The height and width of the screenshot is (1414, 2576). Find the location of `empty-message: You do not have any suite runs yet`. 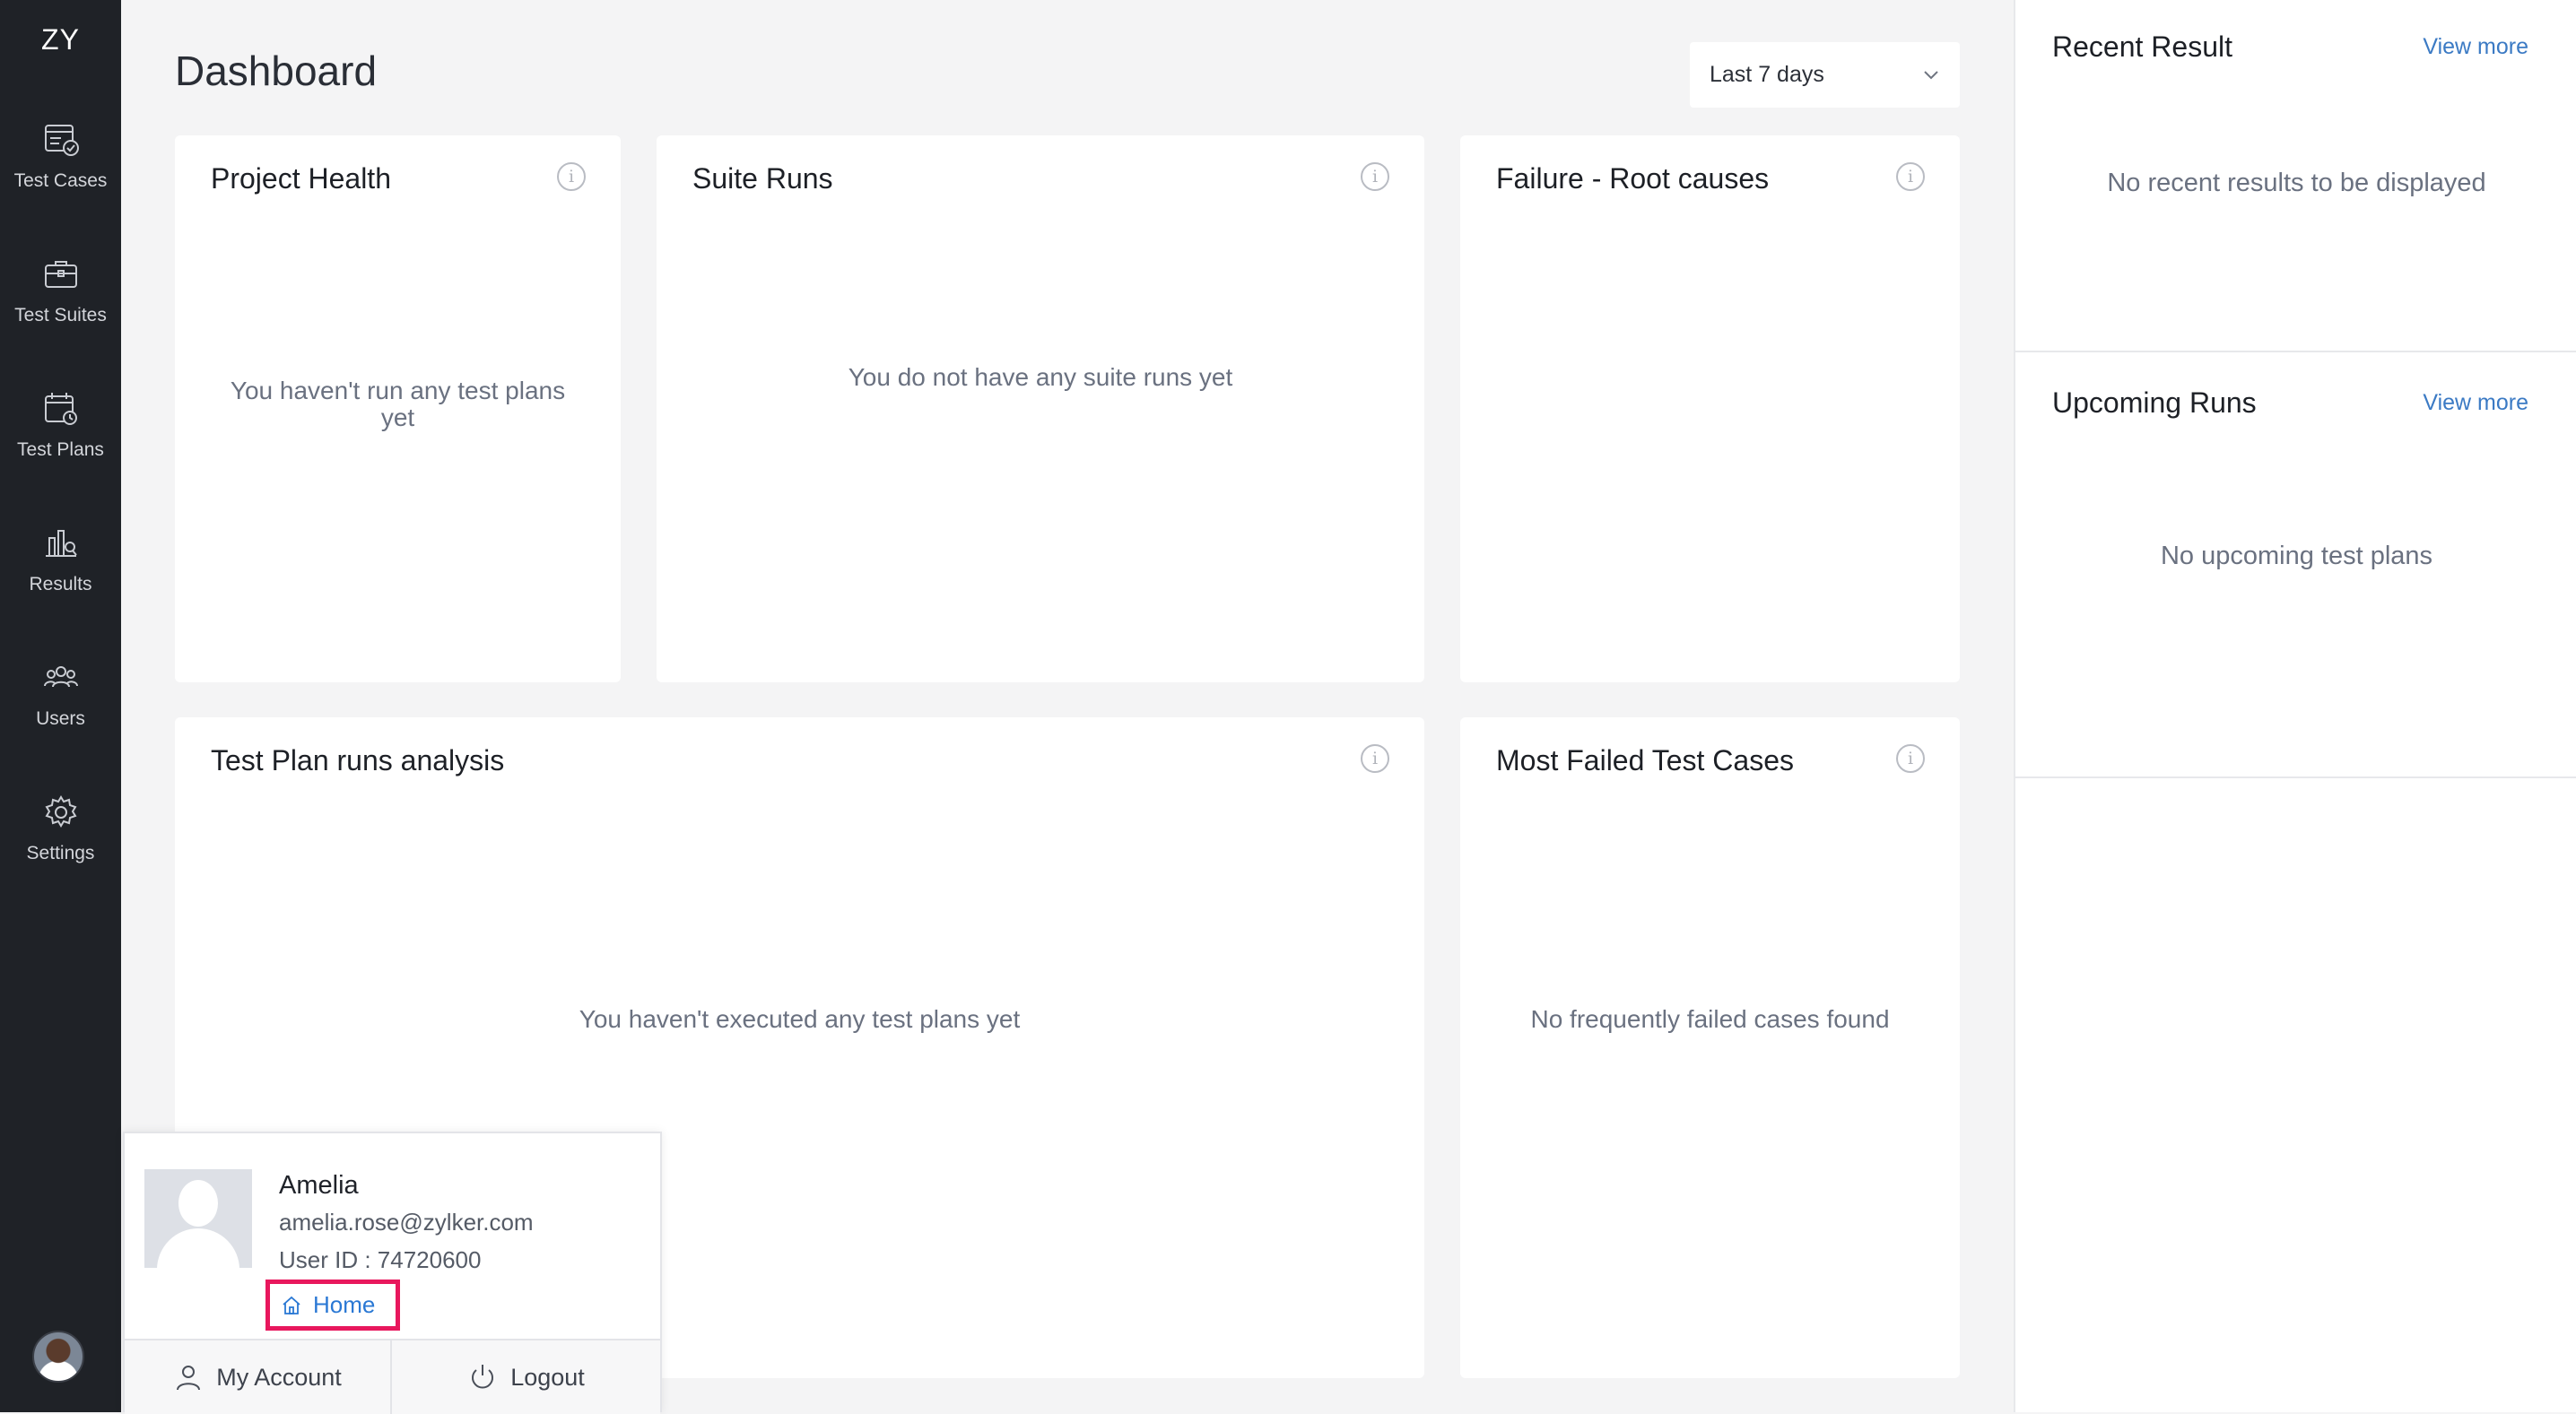

empty-message: You do not have any suite runs yet is located at coordinates (1040, 377).